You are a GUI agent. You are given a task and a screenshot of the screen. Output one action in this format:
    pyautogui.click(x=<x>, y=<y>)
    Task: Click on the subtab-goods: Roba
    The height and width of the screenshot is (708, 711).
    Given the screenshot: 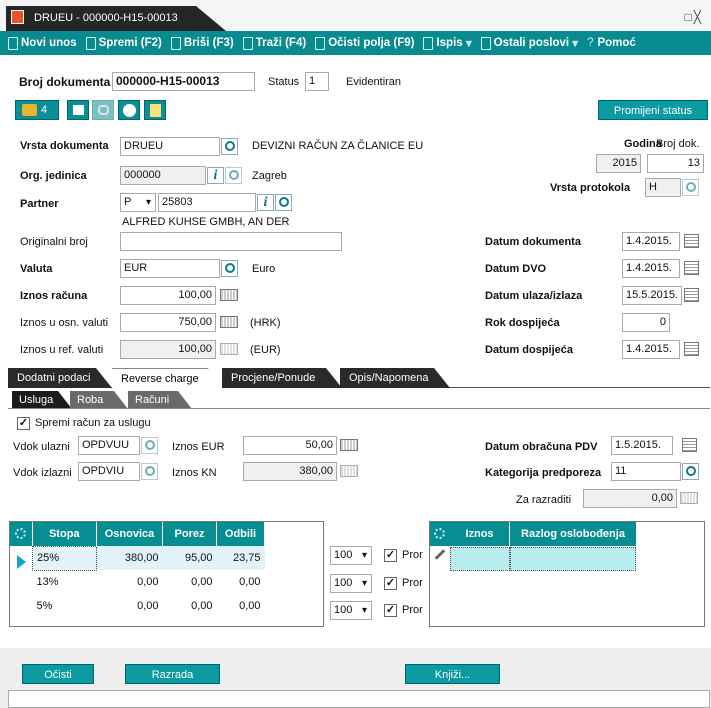 What is the action you would take?
    pyautogui.click(x=99, y=400)
    